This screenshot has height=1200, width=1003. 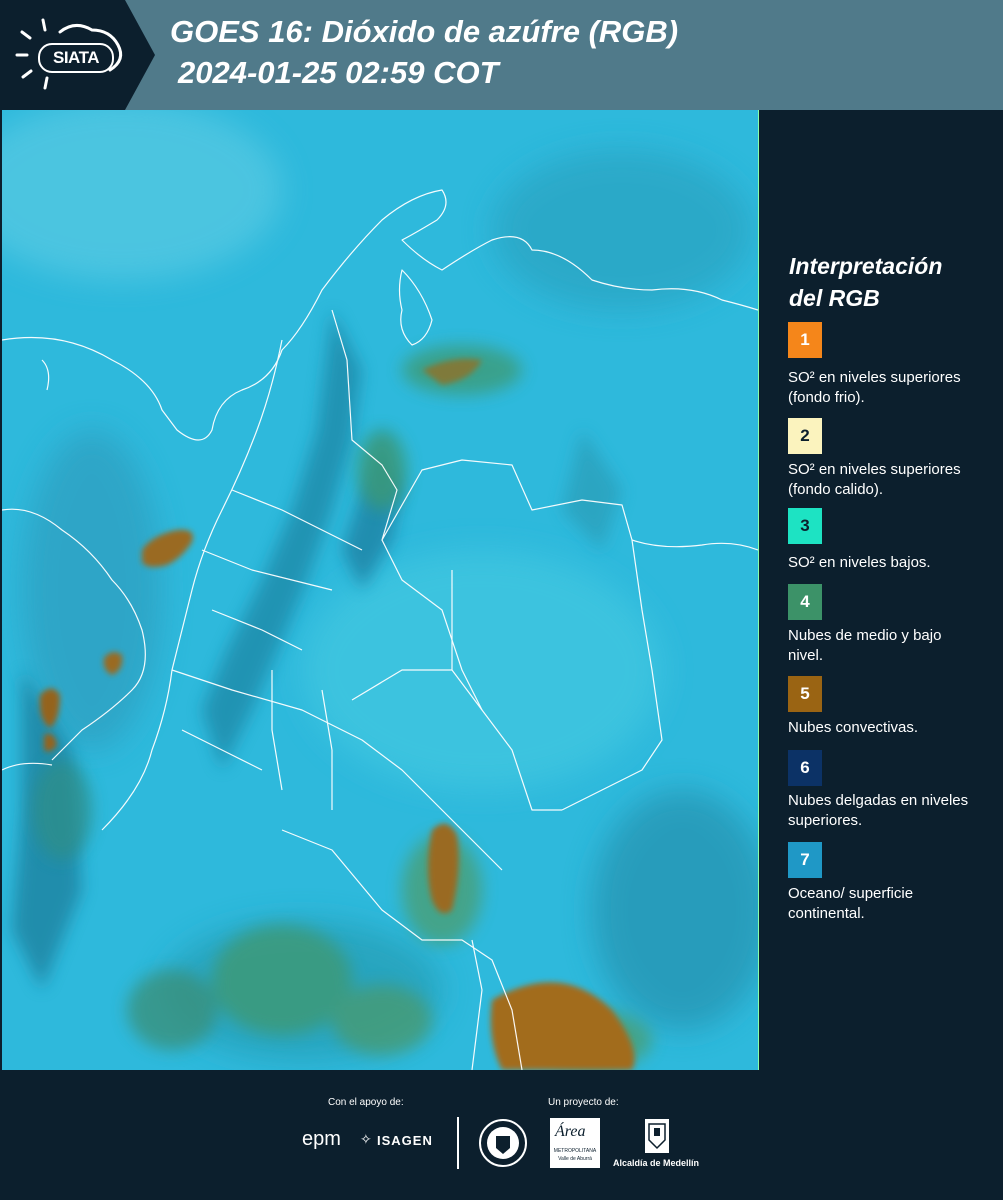 What do you see at coordinates (805, 768) in the screenshot?
I see `legend-swatch-6: 6` at bounding box center [805, 768].